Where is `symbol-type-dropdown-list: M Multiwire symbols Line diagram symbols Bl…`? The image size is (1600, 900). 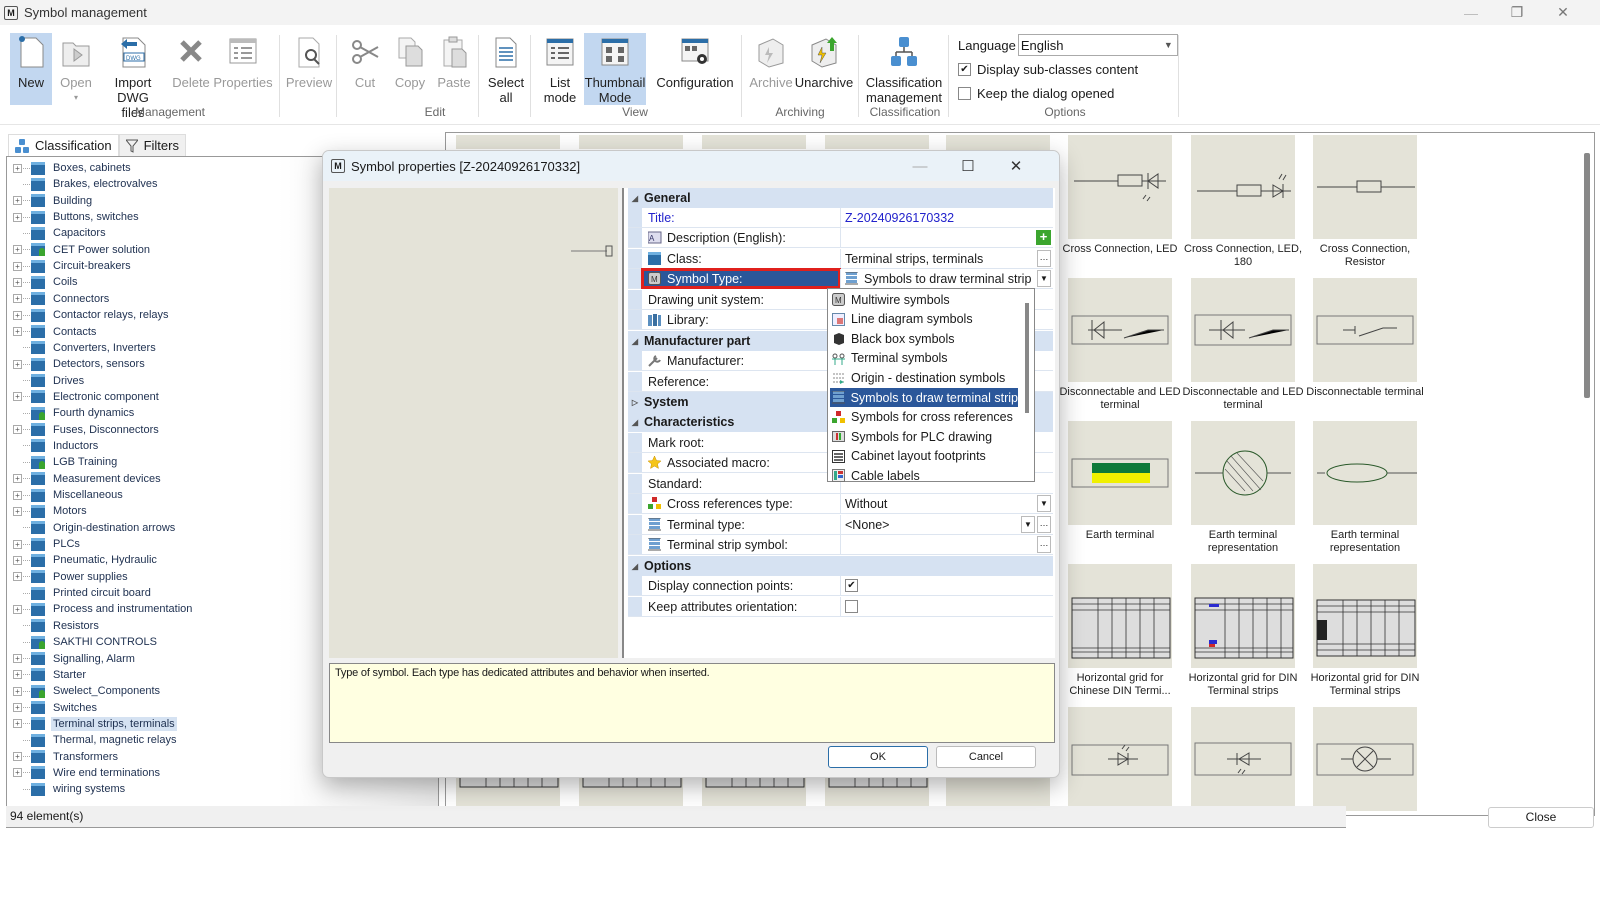
symbol-type-dropdown-list: M Multiwire symbols Line diagram symbols Bl… is located at coordinates (931, 386).